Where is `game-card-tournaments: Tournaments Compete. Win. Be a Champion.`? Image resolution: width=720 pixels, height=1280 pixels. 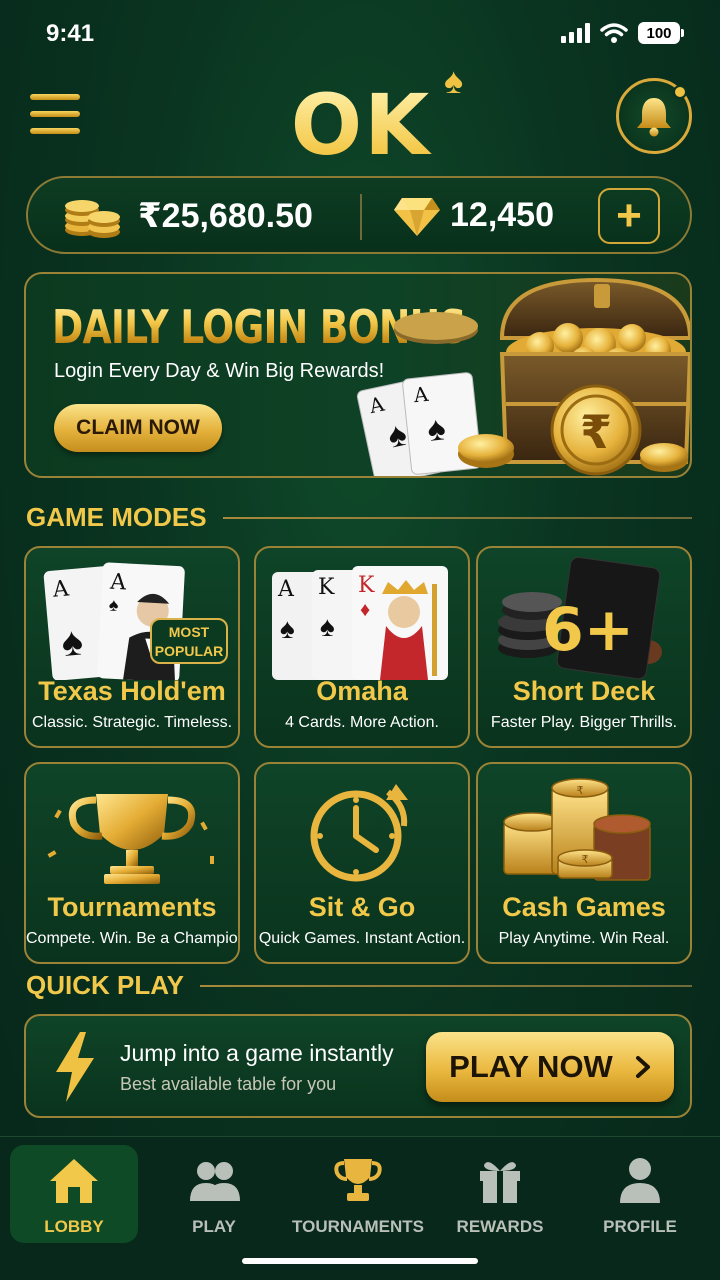 game-card-tournaments: Tournaments Compete. Win. Be a Champion. is located at coordinates (132, 863).